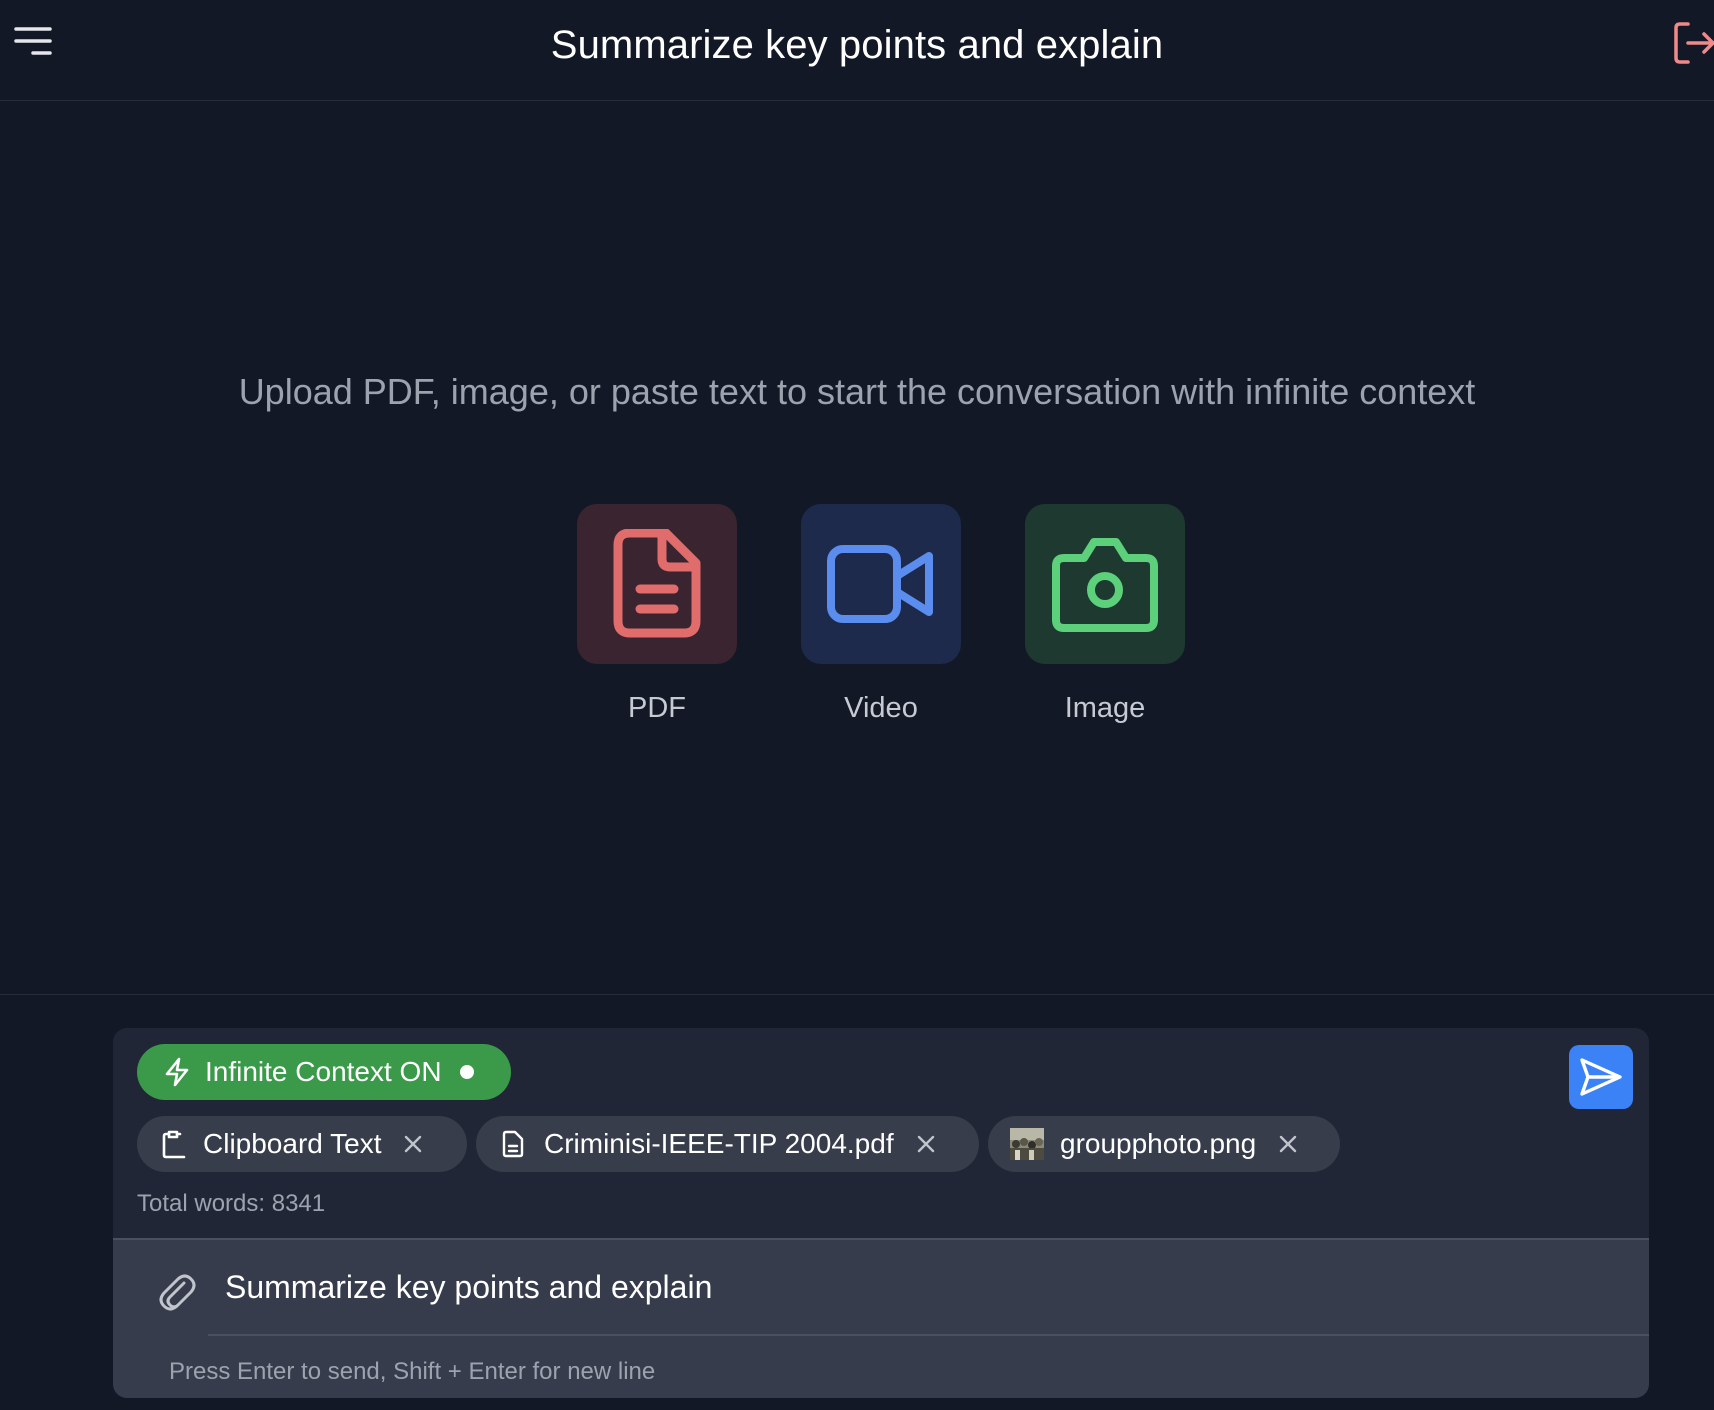 This screenshot has height=1410, width=1714. What do you see at coordinates (881, 708) in the screenshot?
I see `upload-video-label: Video` at bounding box center [881, 708].